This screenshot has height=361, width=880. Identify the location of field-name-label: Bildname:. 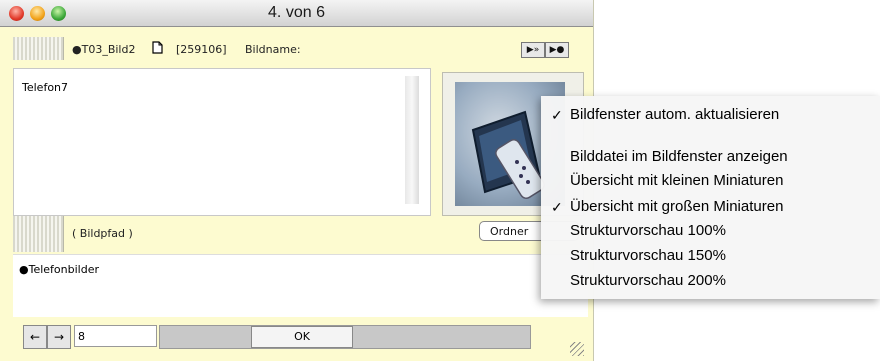
(273, 49).